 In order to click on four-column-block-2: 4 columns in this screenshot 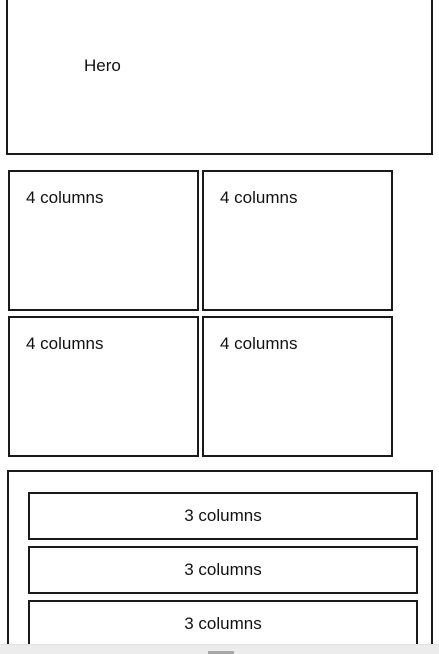, I will do `click(297, 240)`.